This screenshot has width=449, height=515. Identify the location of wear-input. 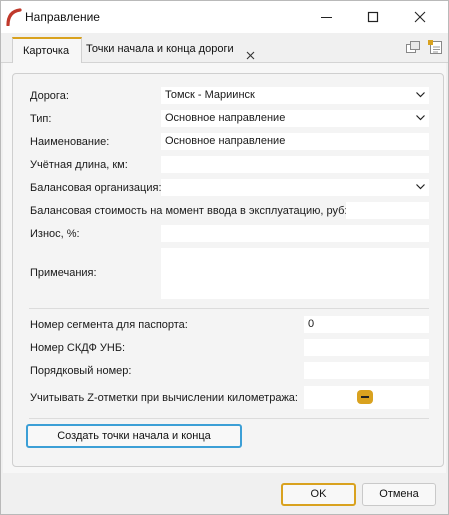
(295, 233).